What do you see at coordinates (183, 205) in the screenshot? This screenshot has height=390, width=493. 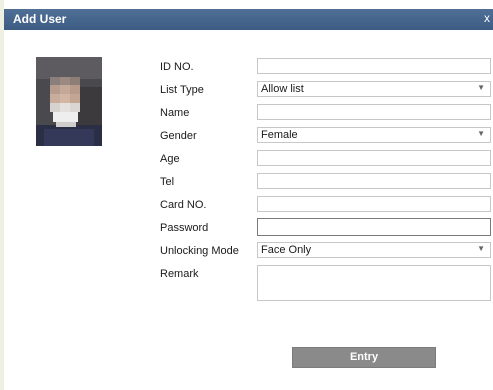 I see `card-no-label: Card NO.` at bounding box center [183, 205].